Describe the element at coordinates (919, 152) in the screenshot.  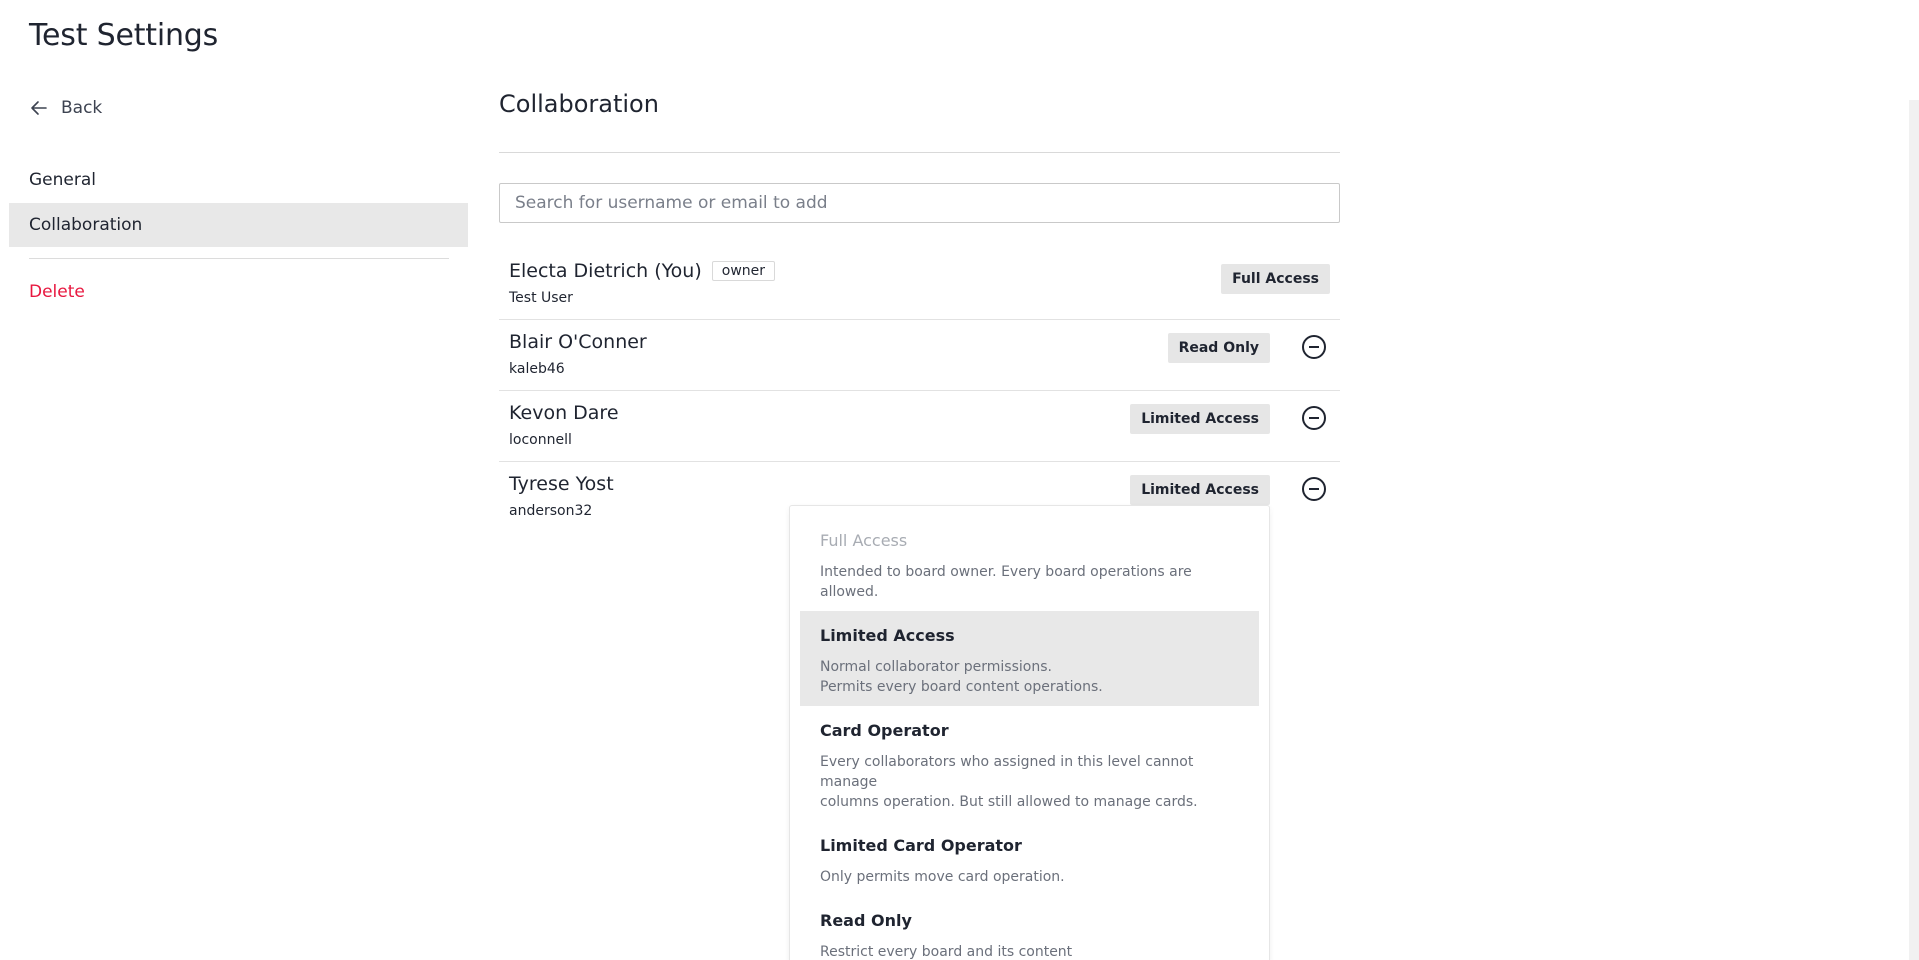
I see `section-divider` at that location.